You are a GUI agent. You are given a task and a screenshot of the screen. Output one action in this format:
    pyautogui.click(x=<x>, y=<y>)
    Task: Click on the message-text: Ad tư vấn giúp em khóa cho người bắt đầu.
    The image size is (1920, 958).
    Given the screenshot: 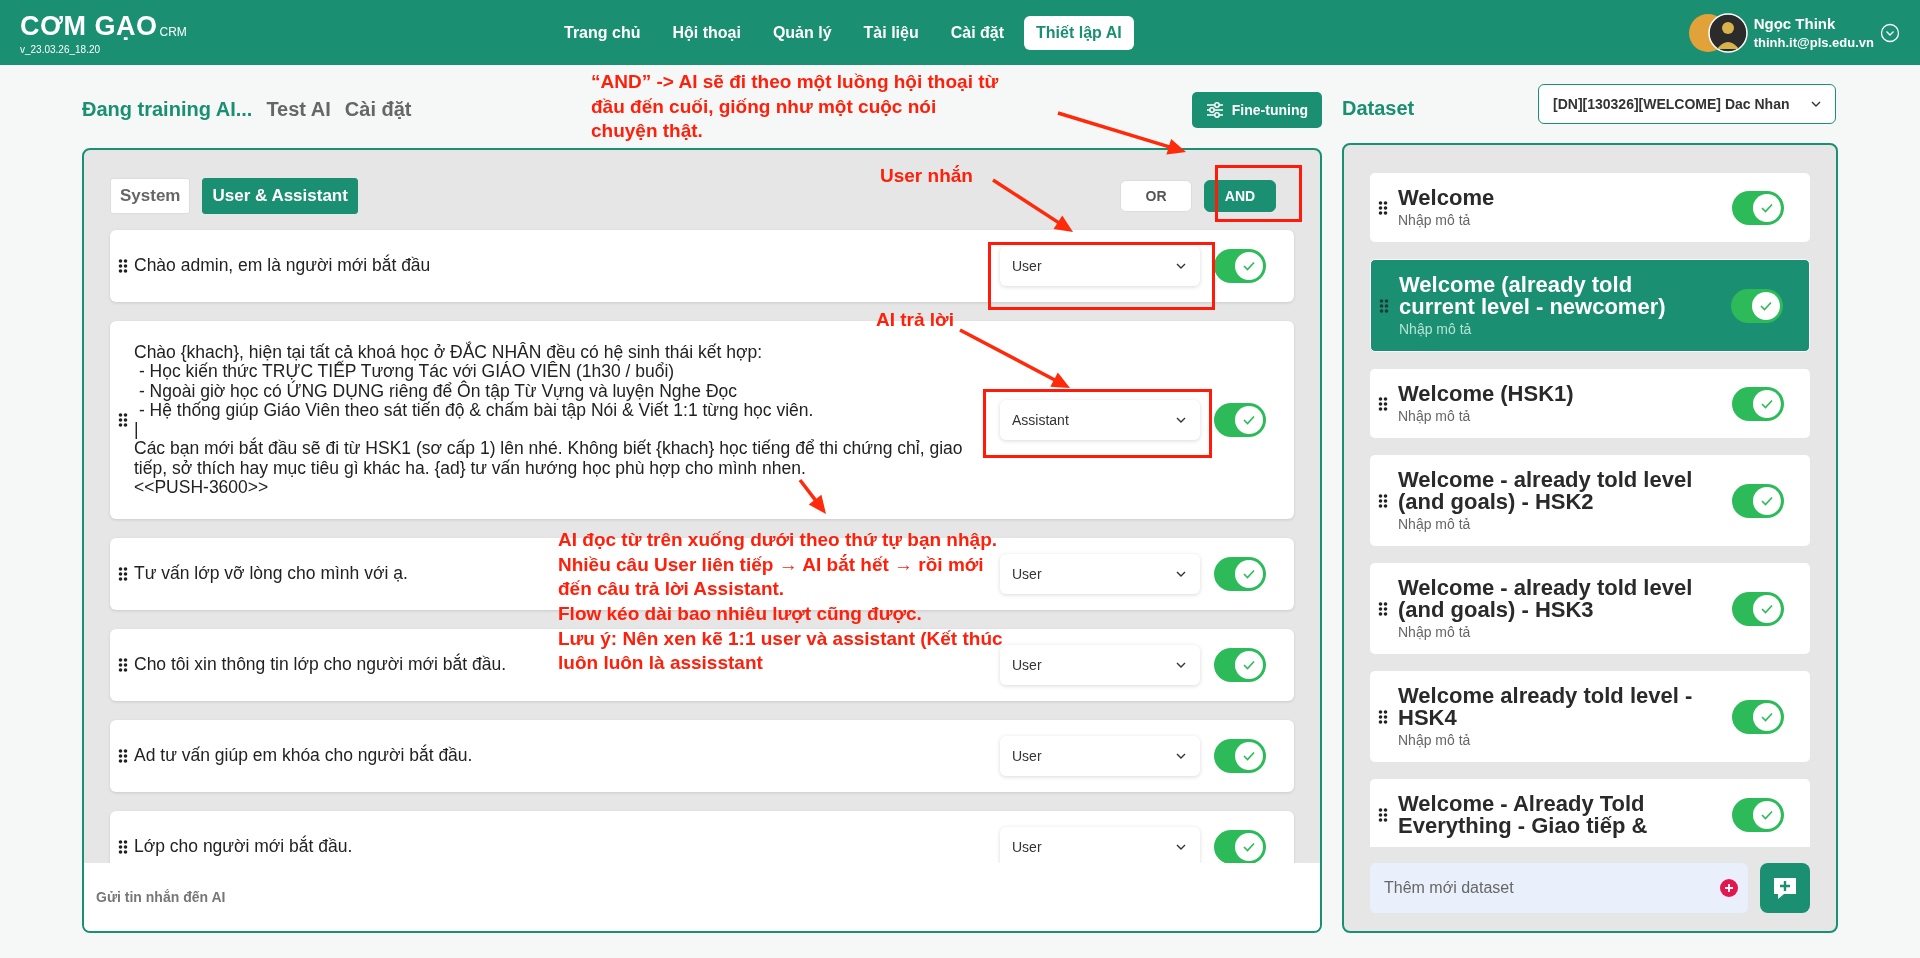 What is the action you would take?
    pyautogui.click(x=314, y=756)
    